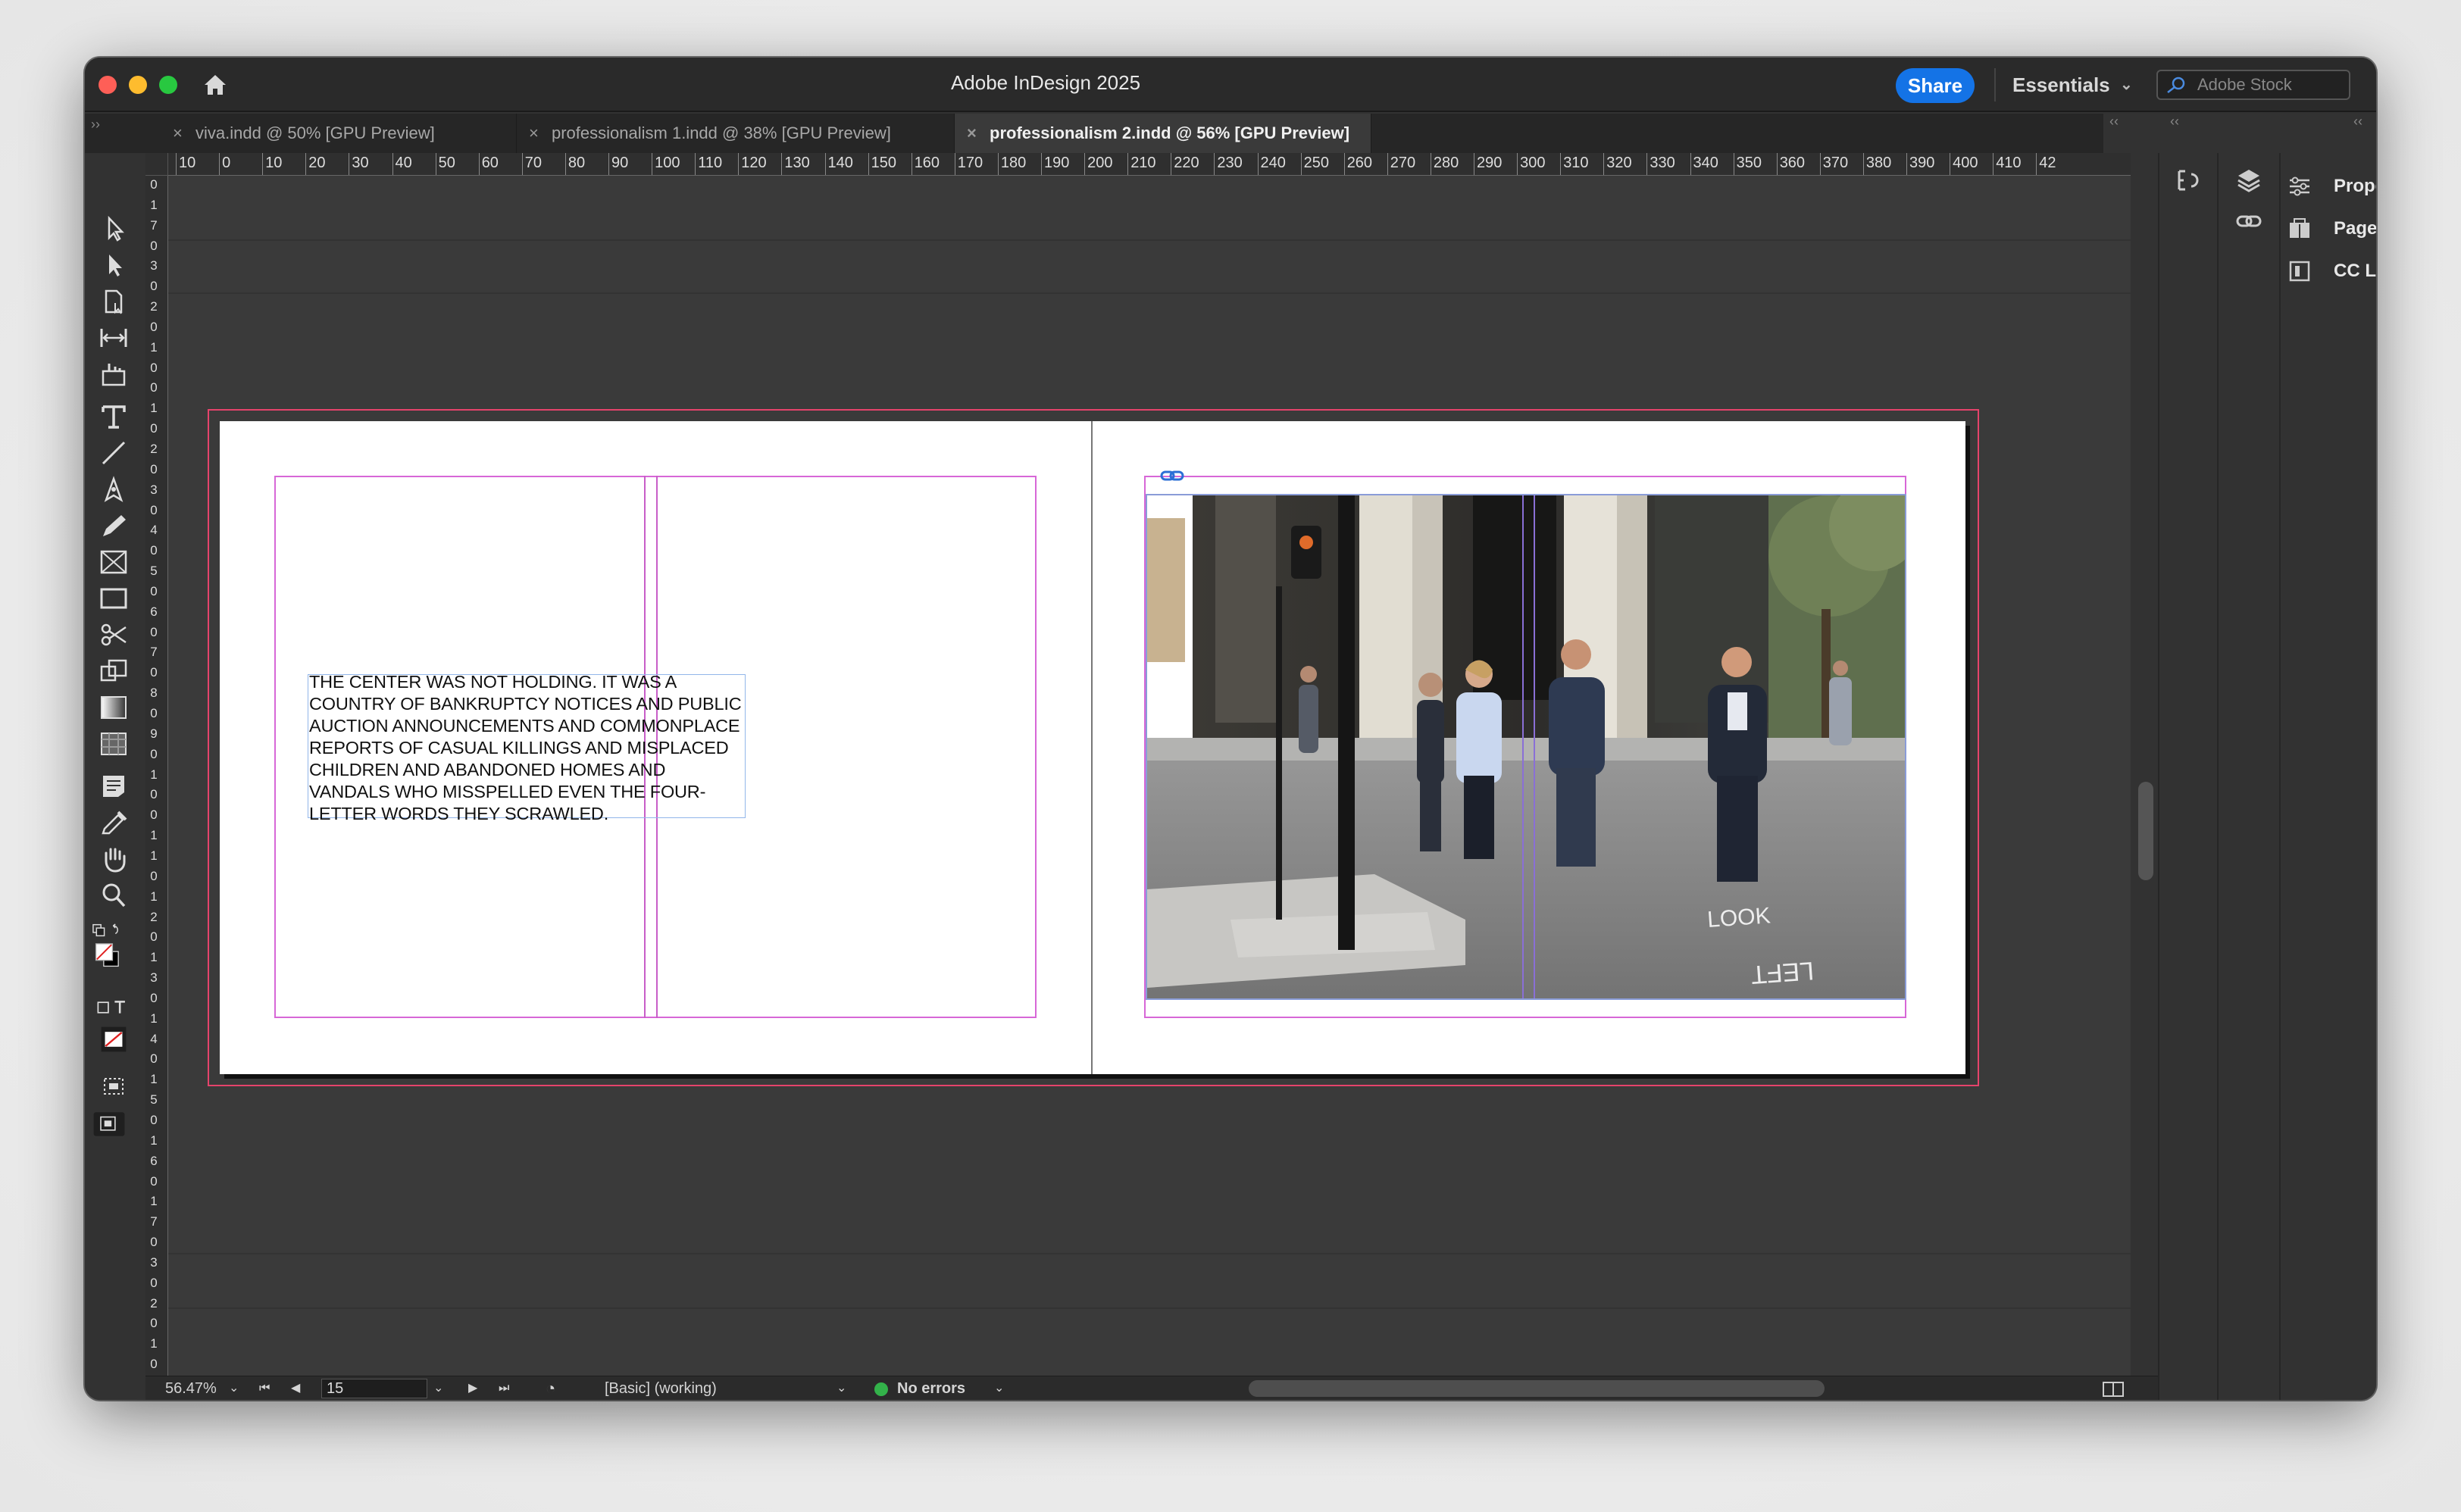 Image resolution: width=2461 pixels, height=1512 pixels. I want to click on direct-selection-tool-icon, so click(114, 265).